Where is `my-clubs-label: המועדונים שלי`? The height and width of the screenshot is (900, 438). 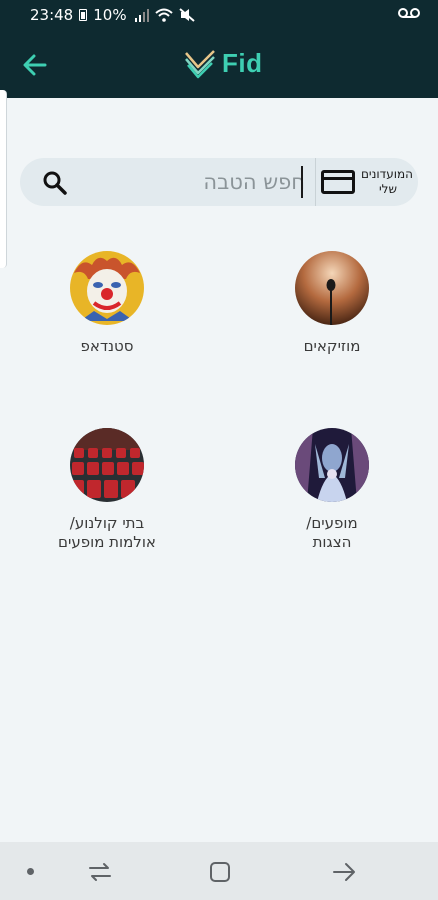 my-clubs-label: המועדונים שלי is located at coordinates (386, 182).